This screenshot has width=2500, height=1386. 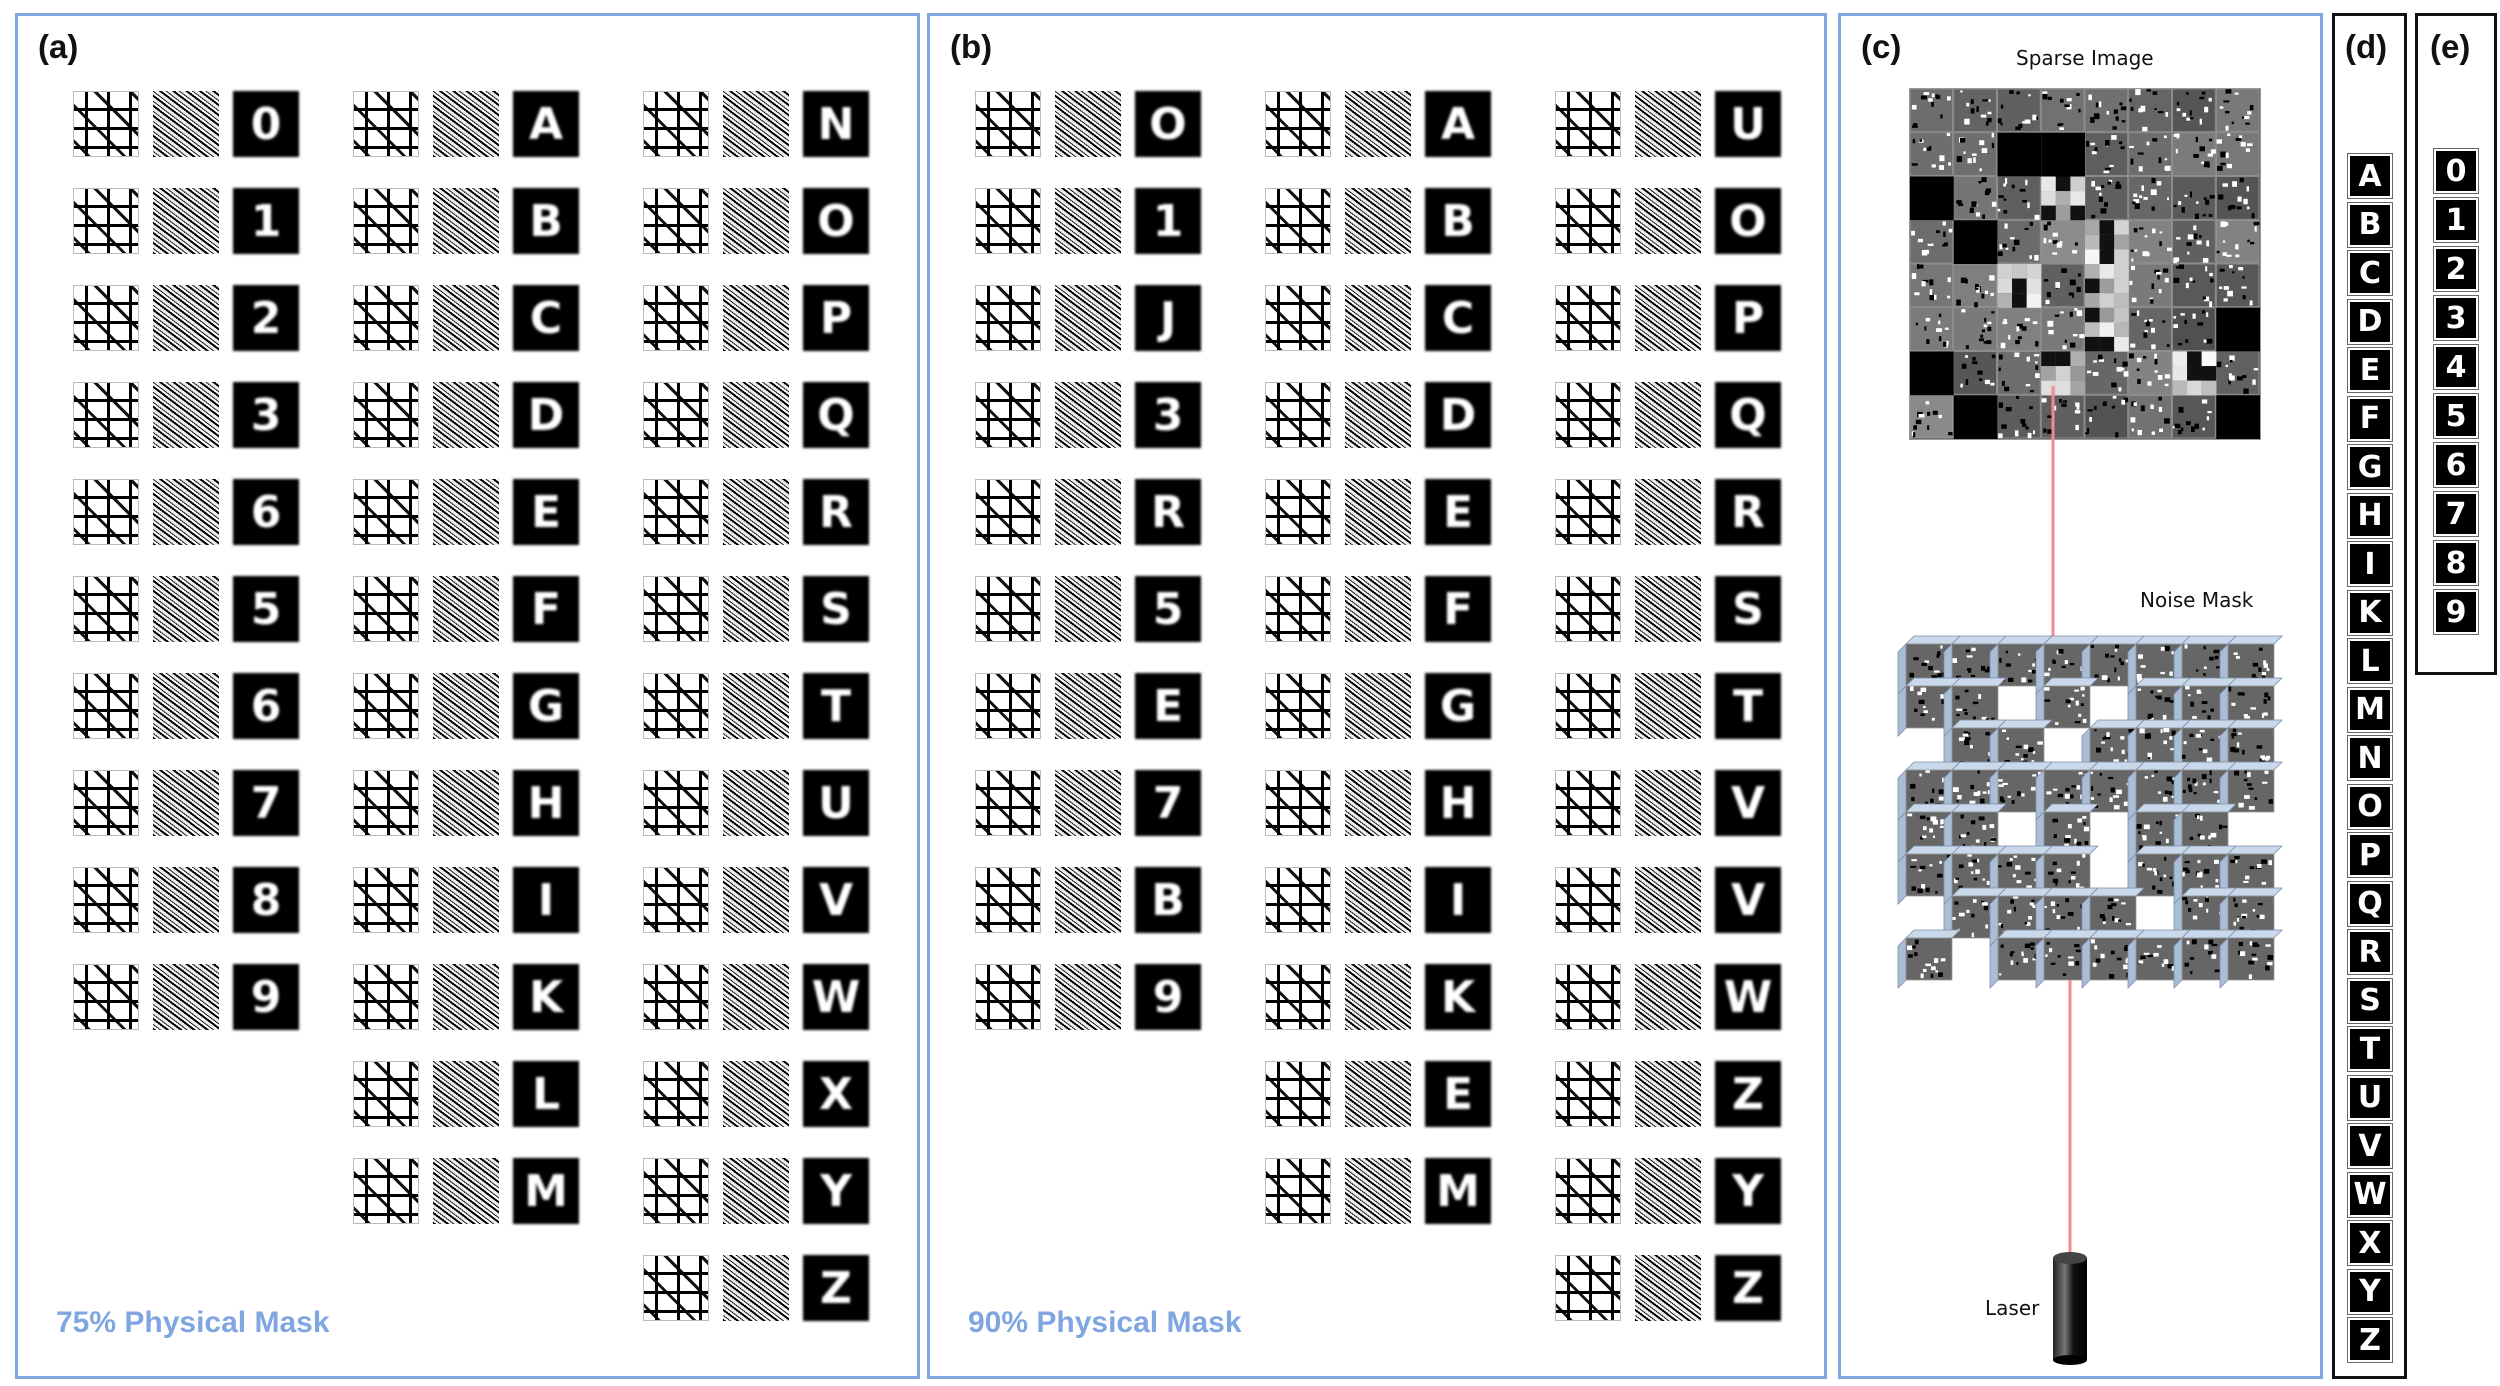 What do you see at coordinates (836, 1288) in the screenshot?
I see `panel-a-reconstruction-tile: Z` at bounding box center [836, 1288].